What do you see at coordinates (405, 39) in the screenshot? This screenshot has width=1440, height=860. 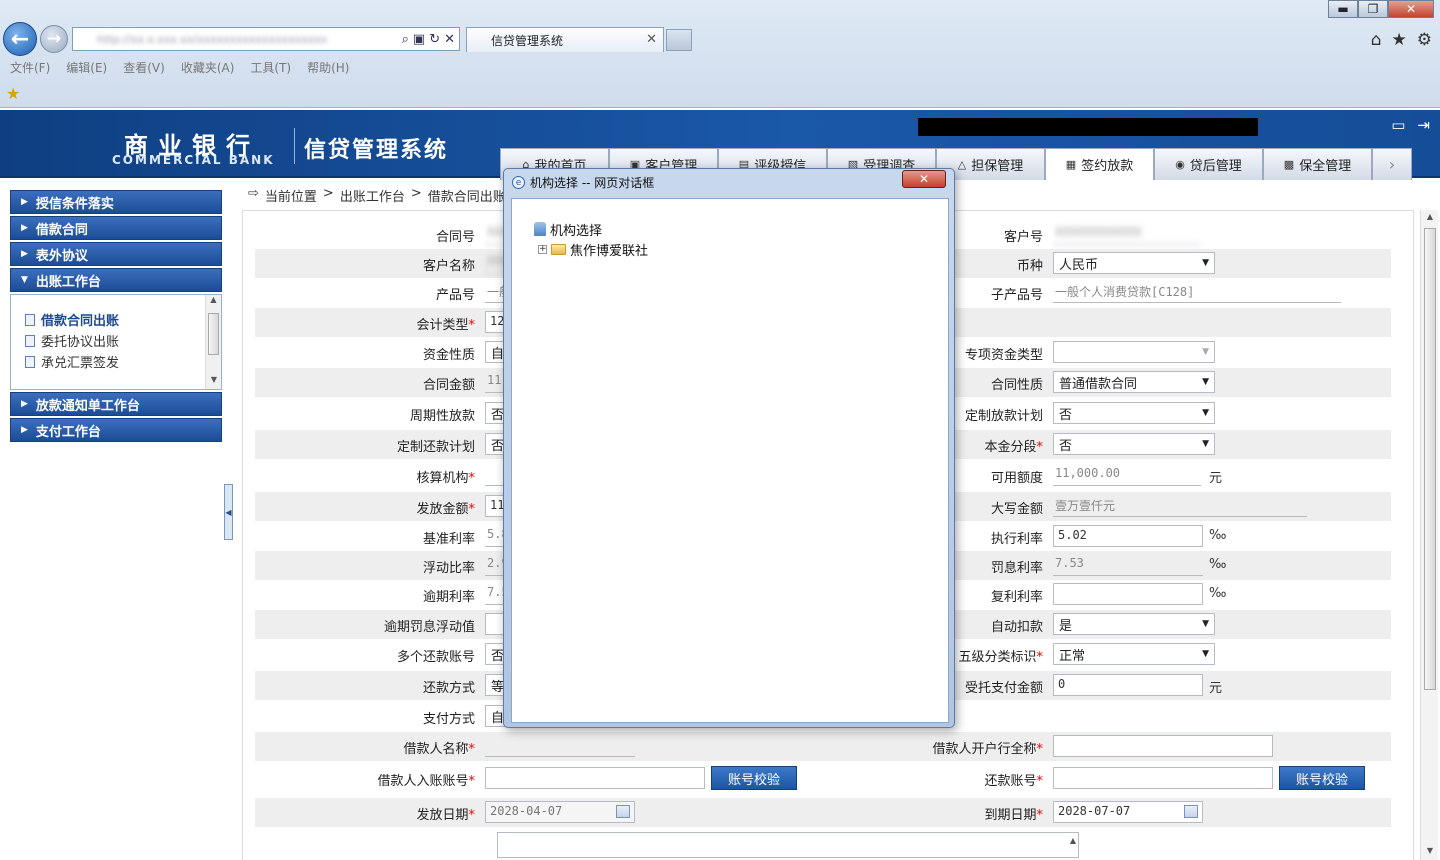 I see `search-icon: ⌕` at bounding box center [405, 39].